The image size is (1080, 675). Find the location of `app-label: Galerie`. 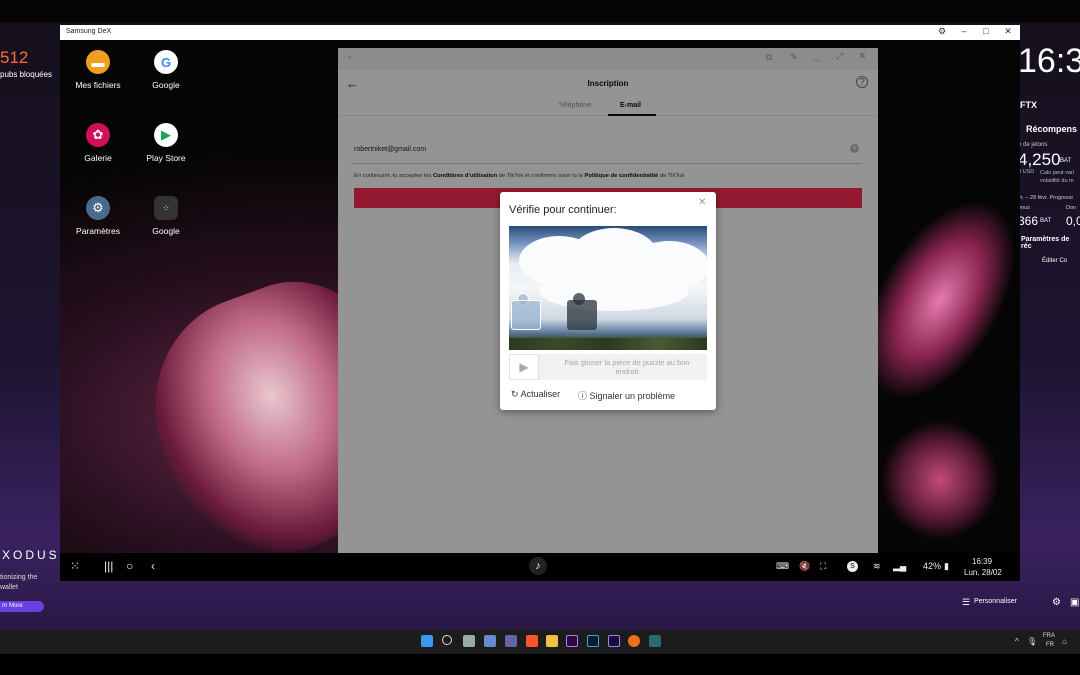

app-label: Galerie is located at coordinates (98, 158).